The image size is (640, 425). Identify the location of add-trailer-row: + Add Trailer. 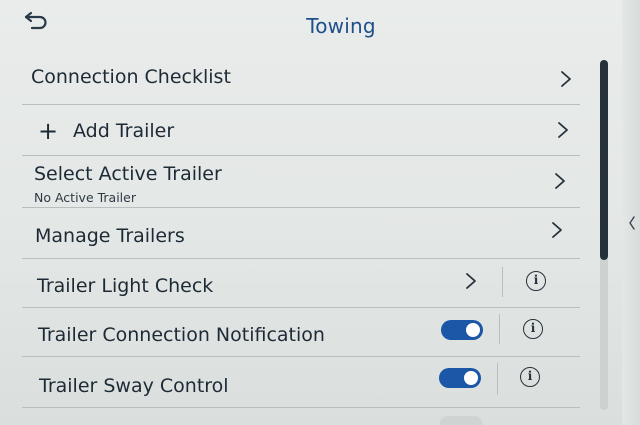
(301, 130).